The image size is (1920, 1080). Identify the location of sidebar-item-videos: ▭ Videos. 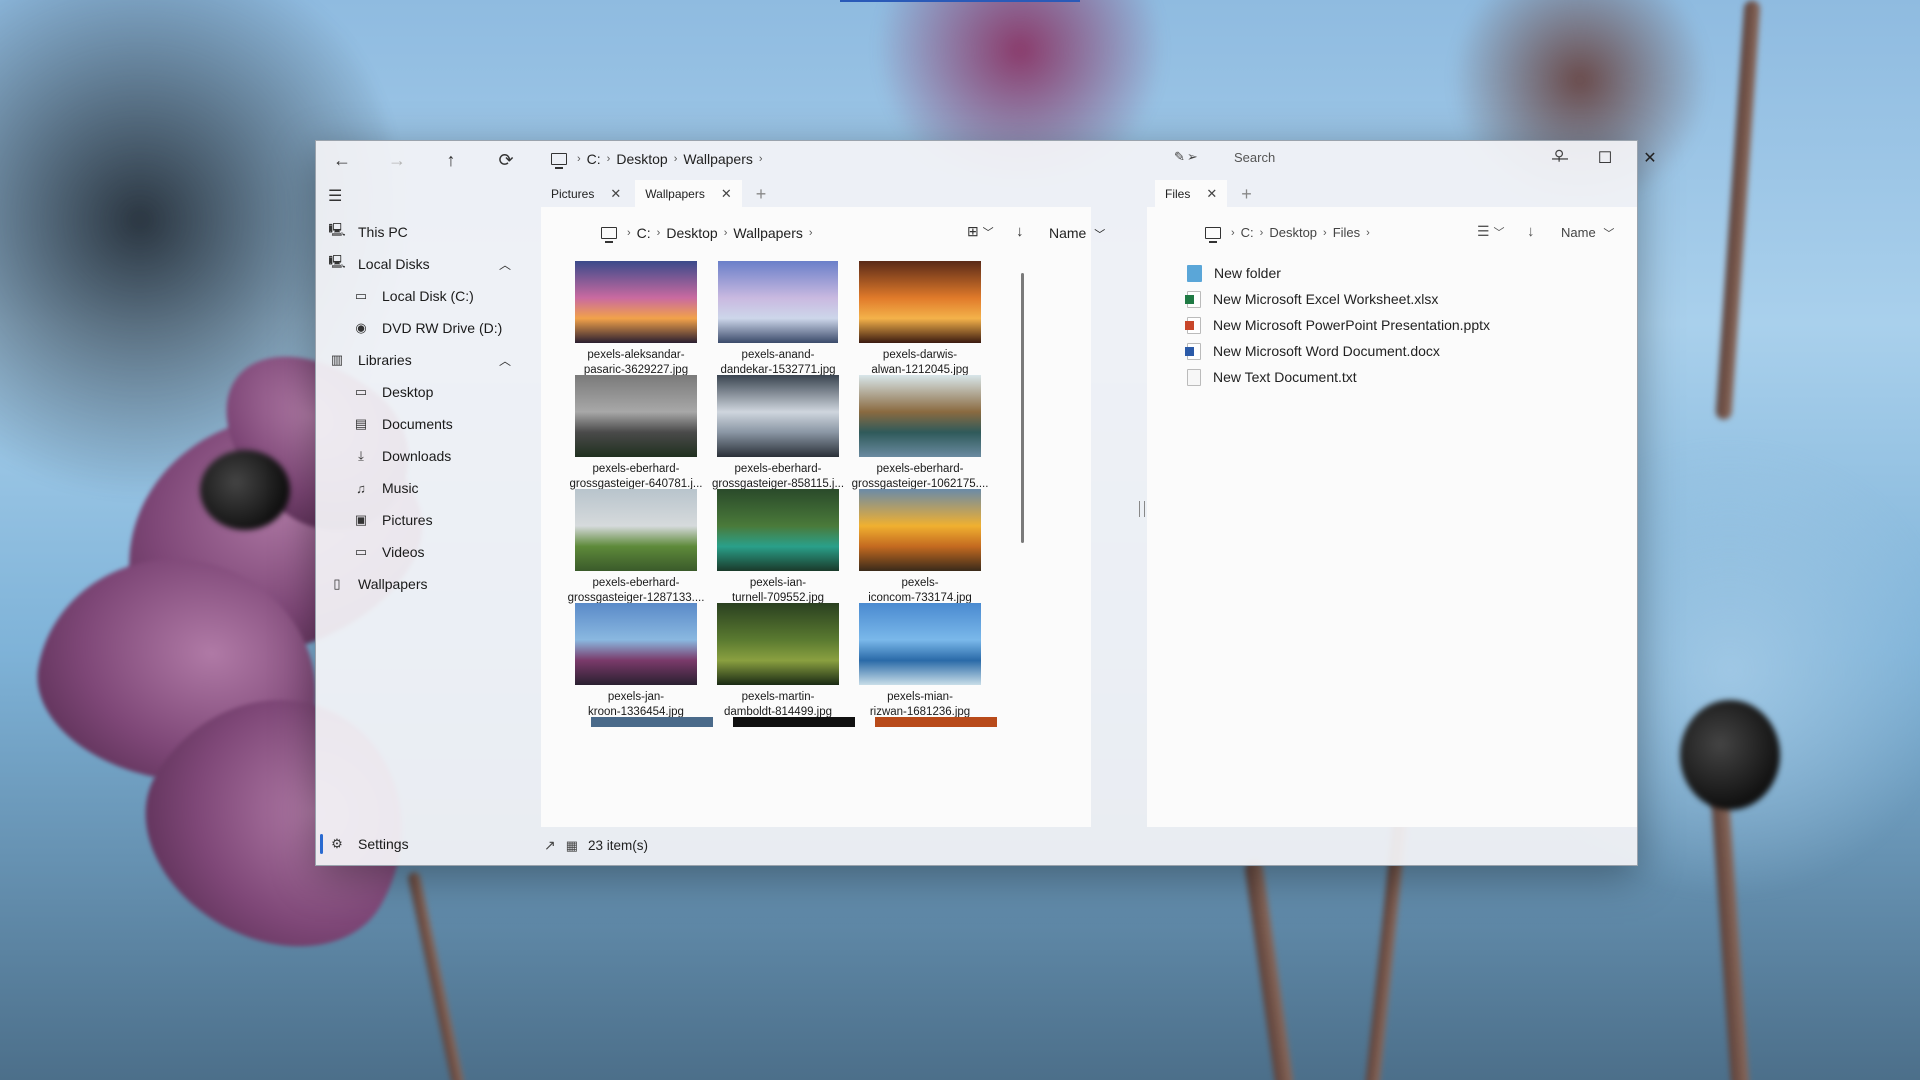
(387, 552).